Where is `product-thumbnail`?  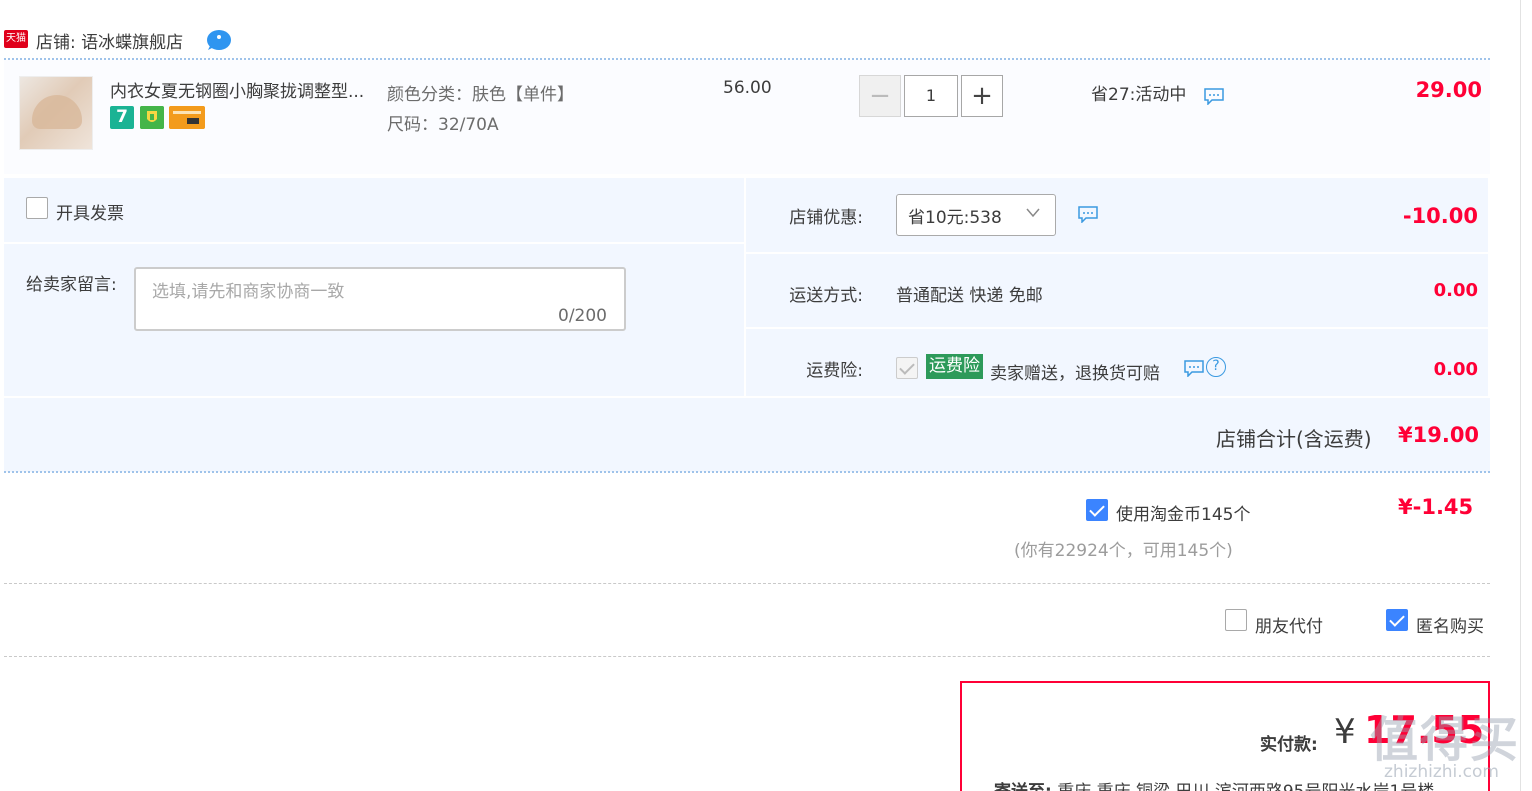 product-thumbnail is located at coordinates (56, 113).